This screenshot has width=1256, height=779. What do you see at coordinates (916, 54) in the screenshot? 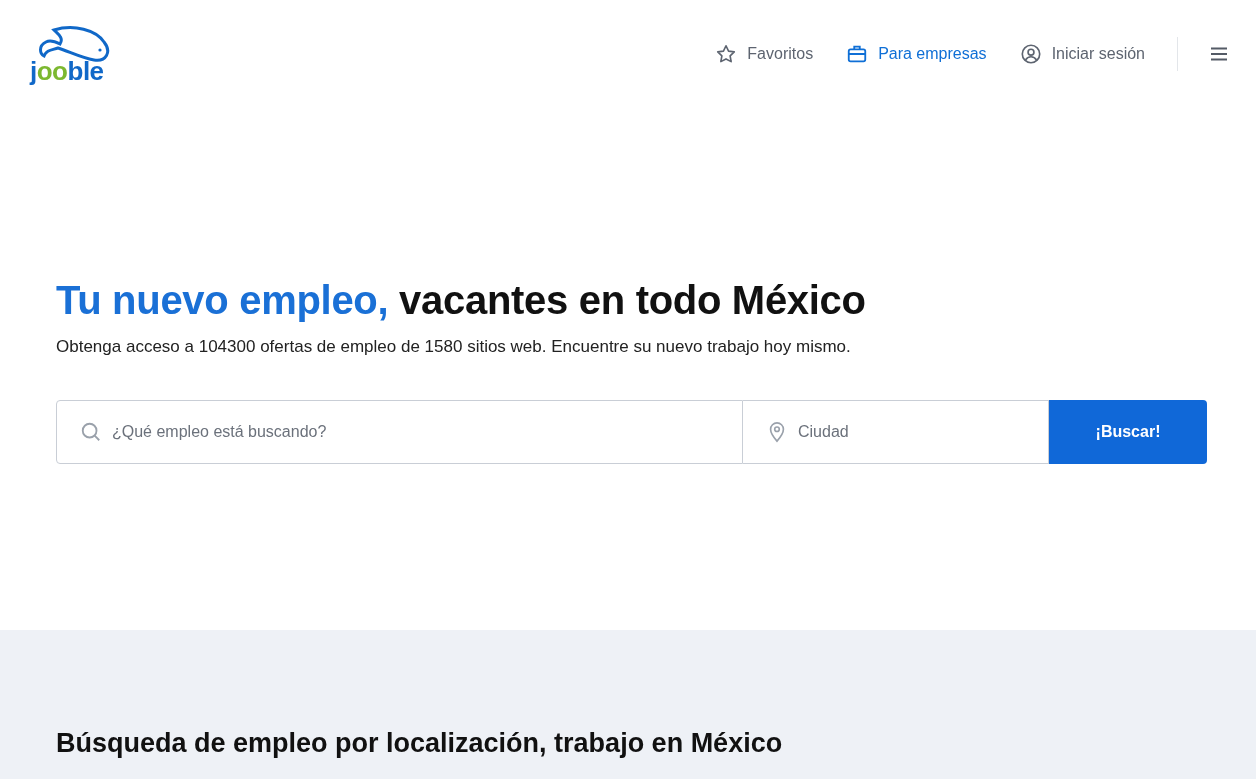
I see `nav-link: Para empresas` at bounding box center [916, 54].